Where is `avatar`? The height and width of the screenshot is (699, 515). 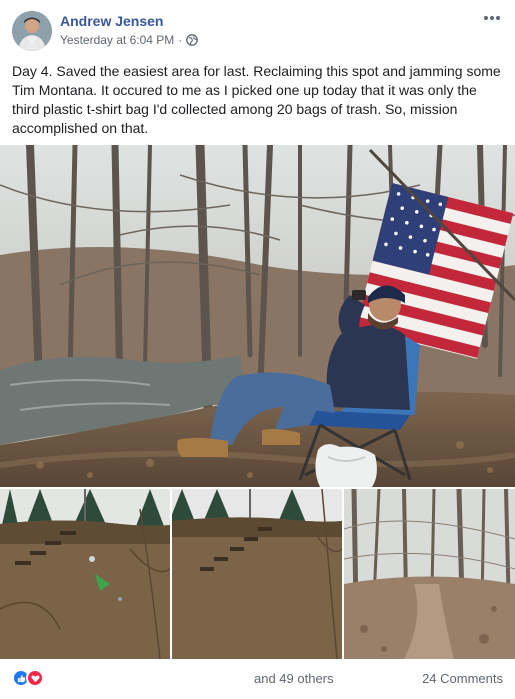
avatar is located at coordinates (32, 31).